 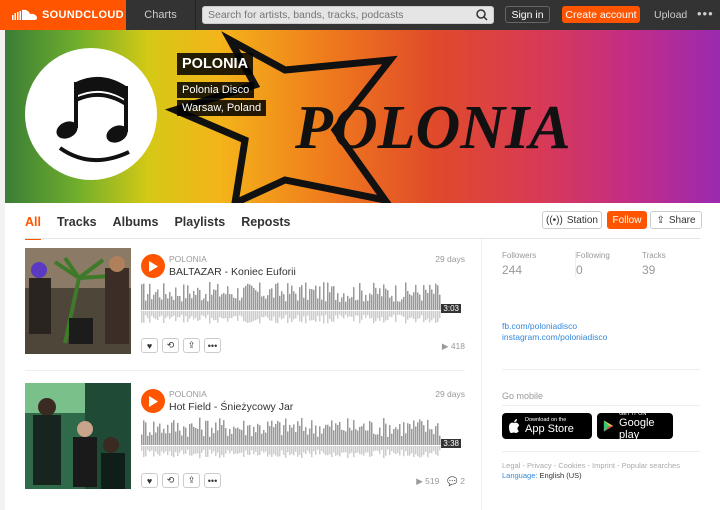 What do you see at coordinates (676, 220) in the screenshot?
I see `share-button: ⇪ Share` at bounding box center [676, 220].